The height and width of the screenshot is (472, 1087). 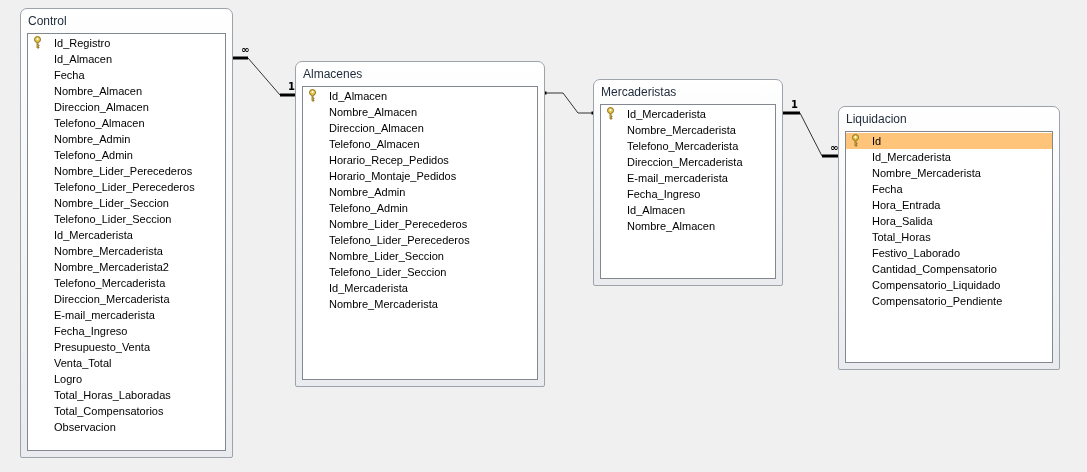 What do you see at coordinates (47, 21) in the screenshot?
I see `table-title: Control` at bounding box center [47, 21].